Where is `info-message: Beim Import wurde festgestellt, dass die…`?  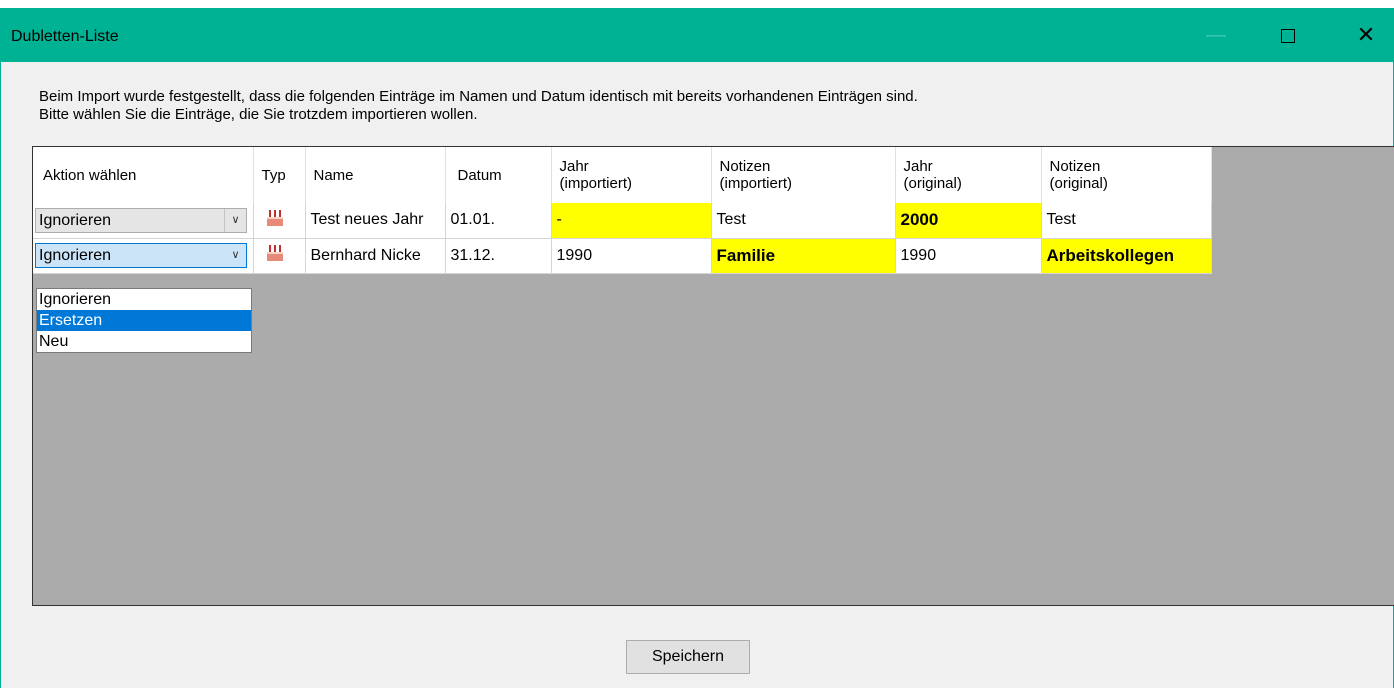 info-message: Beim Import wurde festgestellt, dass die… is located at coordinates (478, 106).